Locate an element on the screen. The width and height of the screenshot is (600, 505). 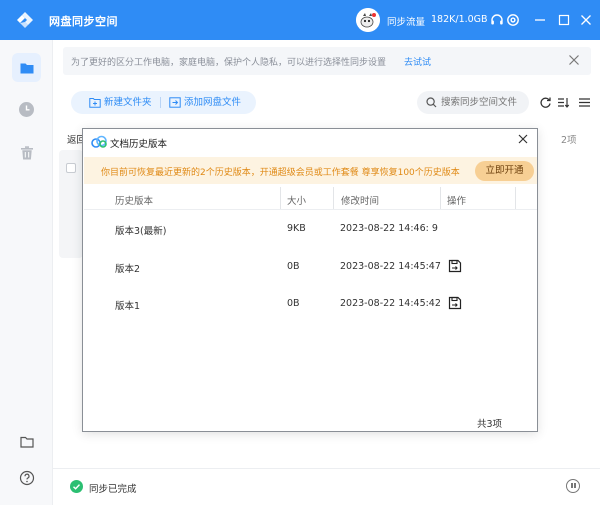
dialog-title: 文档历史版本 is located at coordinates (139, 144).